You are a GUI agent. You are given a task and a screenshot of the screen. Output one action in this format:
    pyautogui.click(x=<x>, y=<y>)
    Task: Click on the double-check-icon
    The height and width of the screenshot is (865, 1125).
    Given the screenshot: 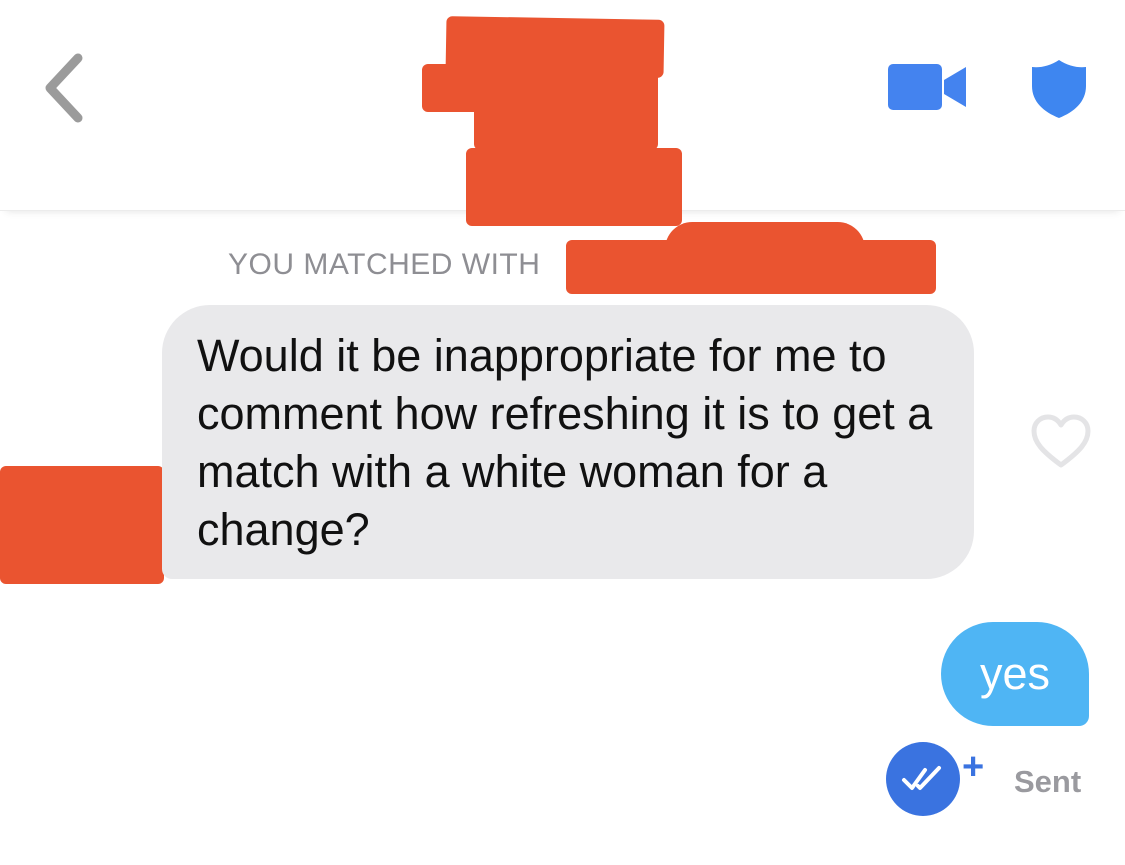 What is the action you would take?
    pyautogui.click(x=921, y=778)
    